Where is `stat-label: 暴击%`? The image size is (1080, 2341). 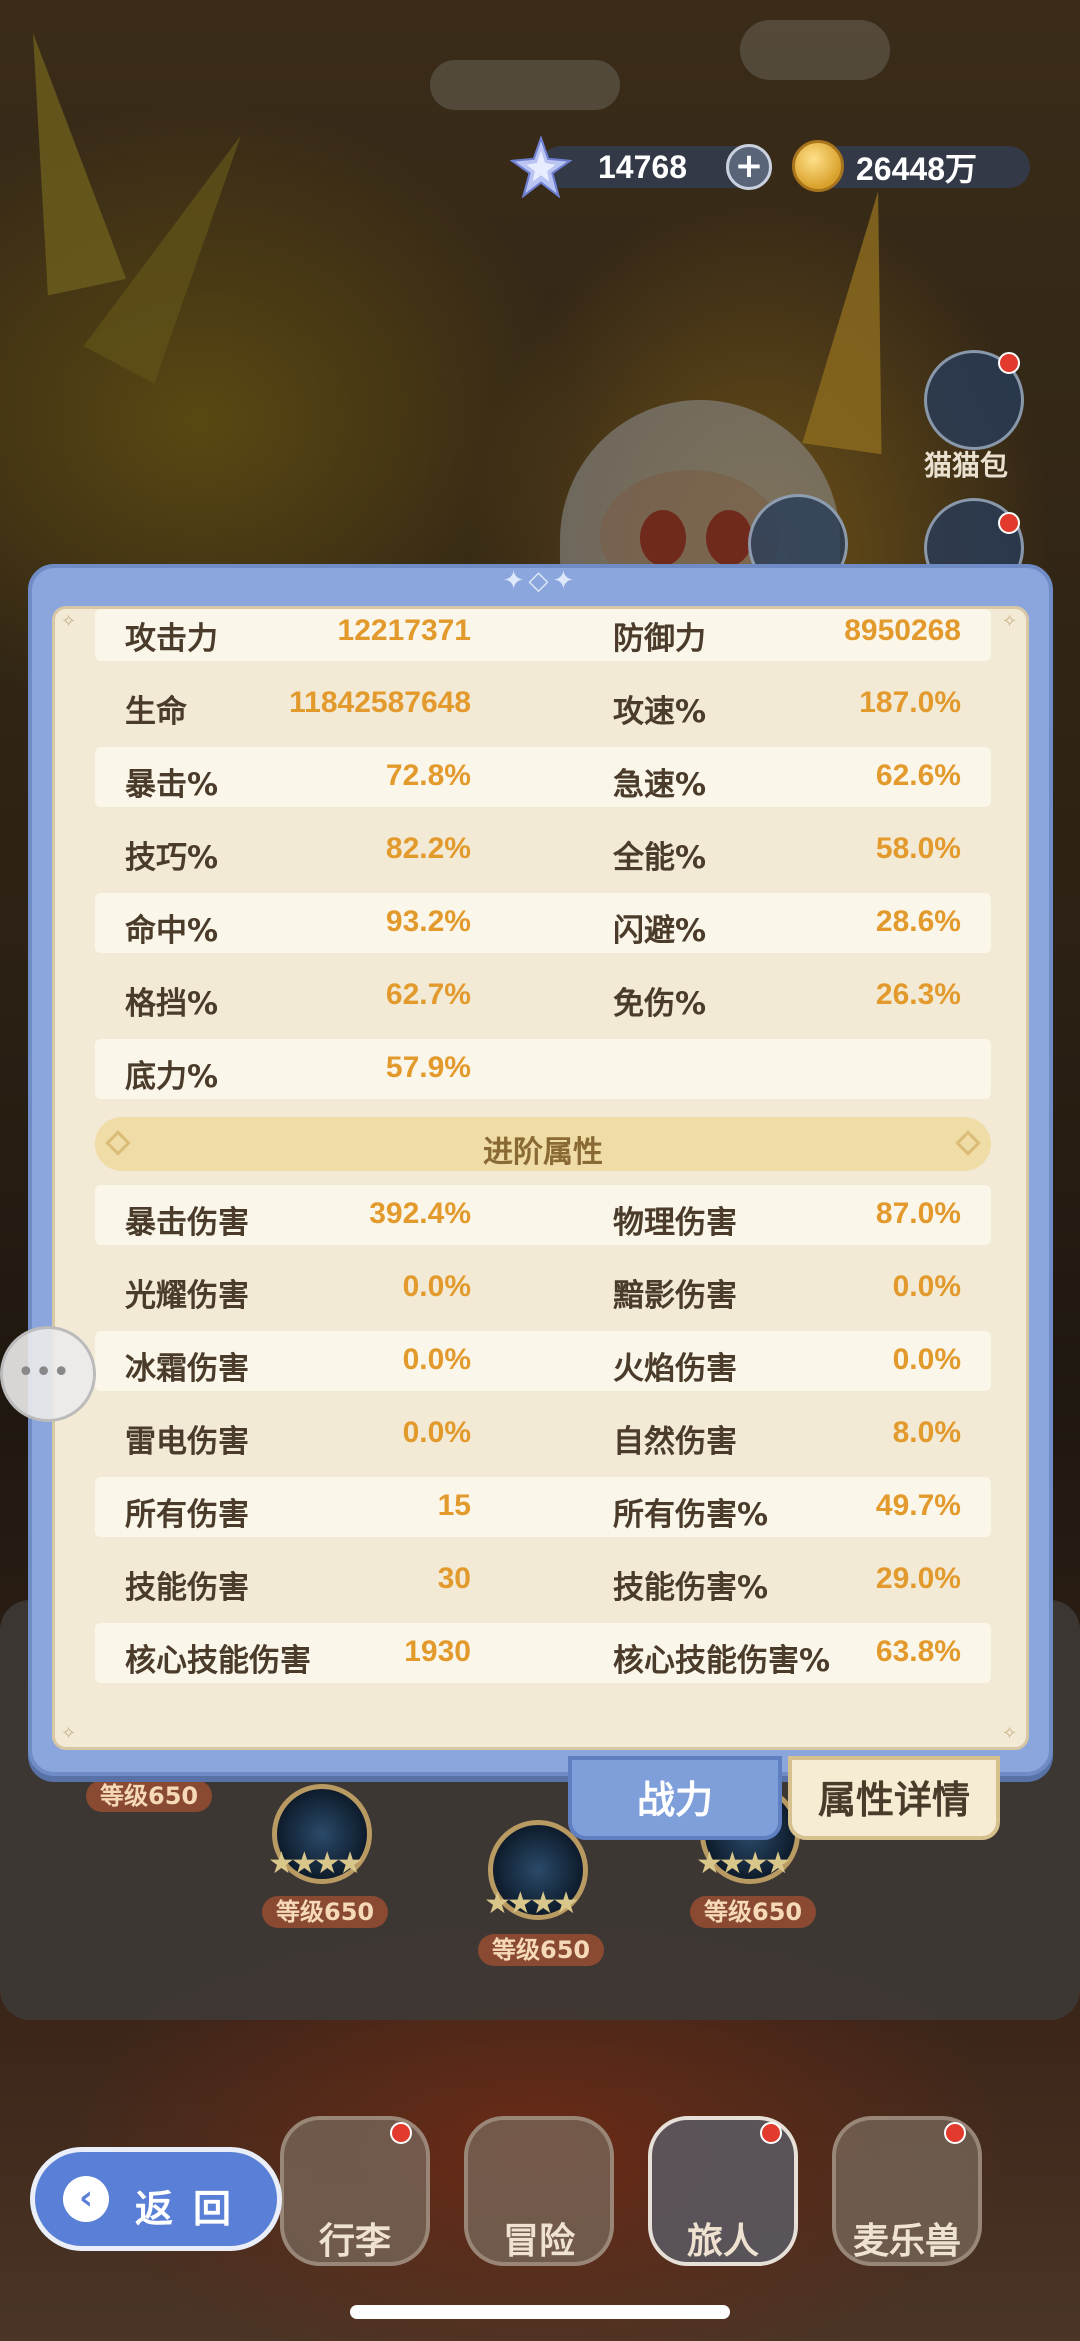 stat-label: 暴击% is located at coordinates (172, 785).